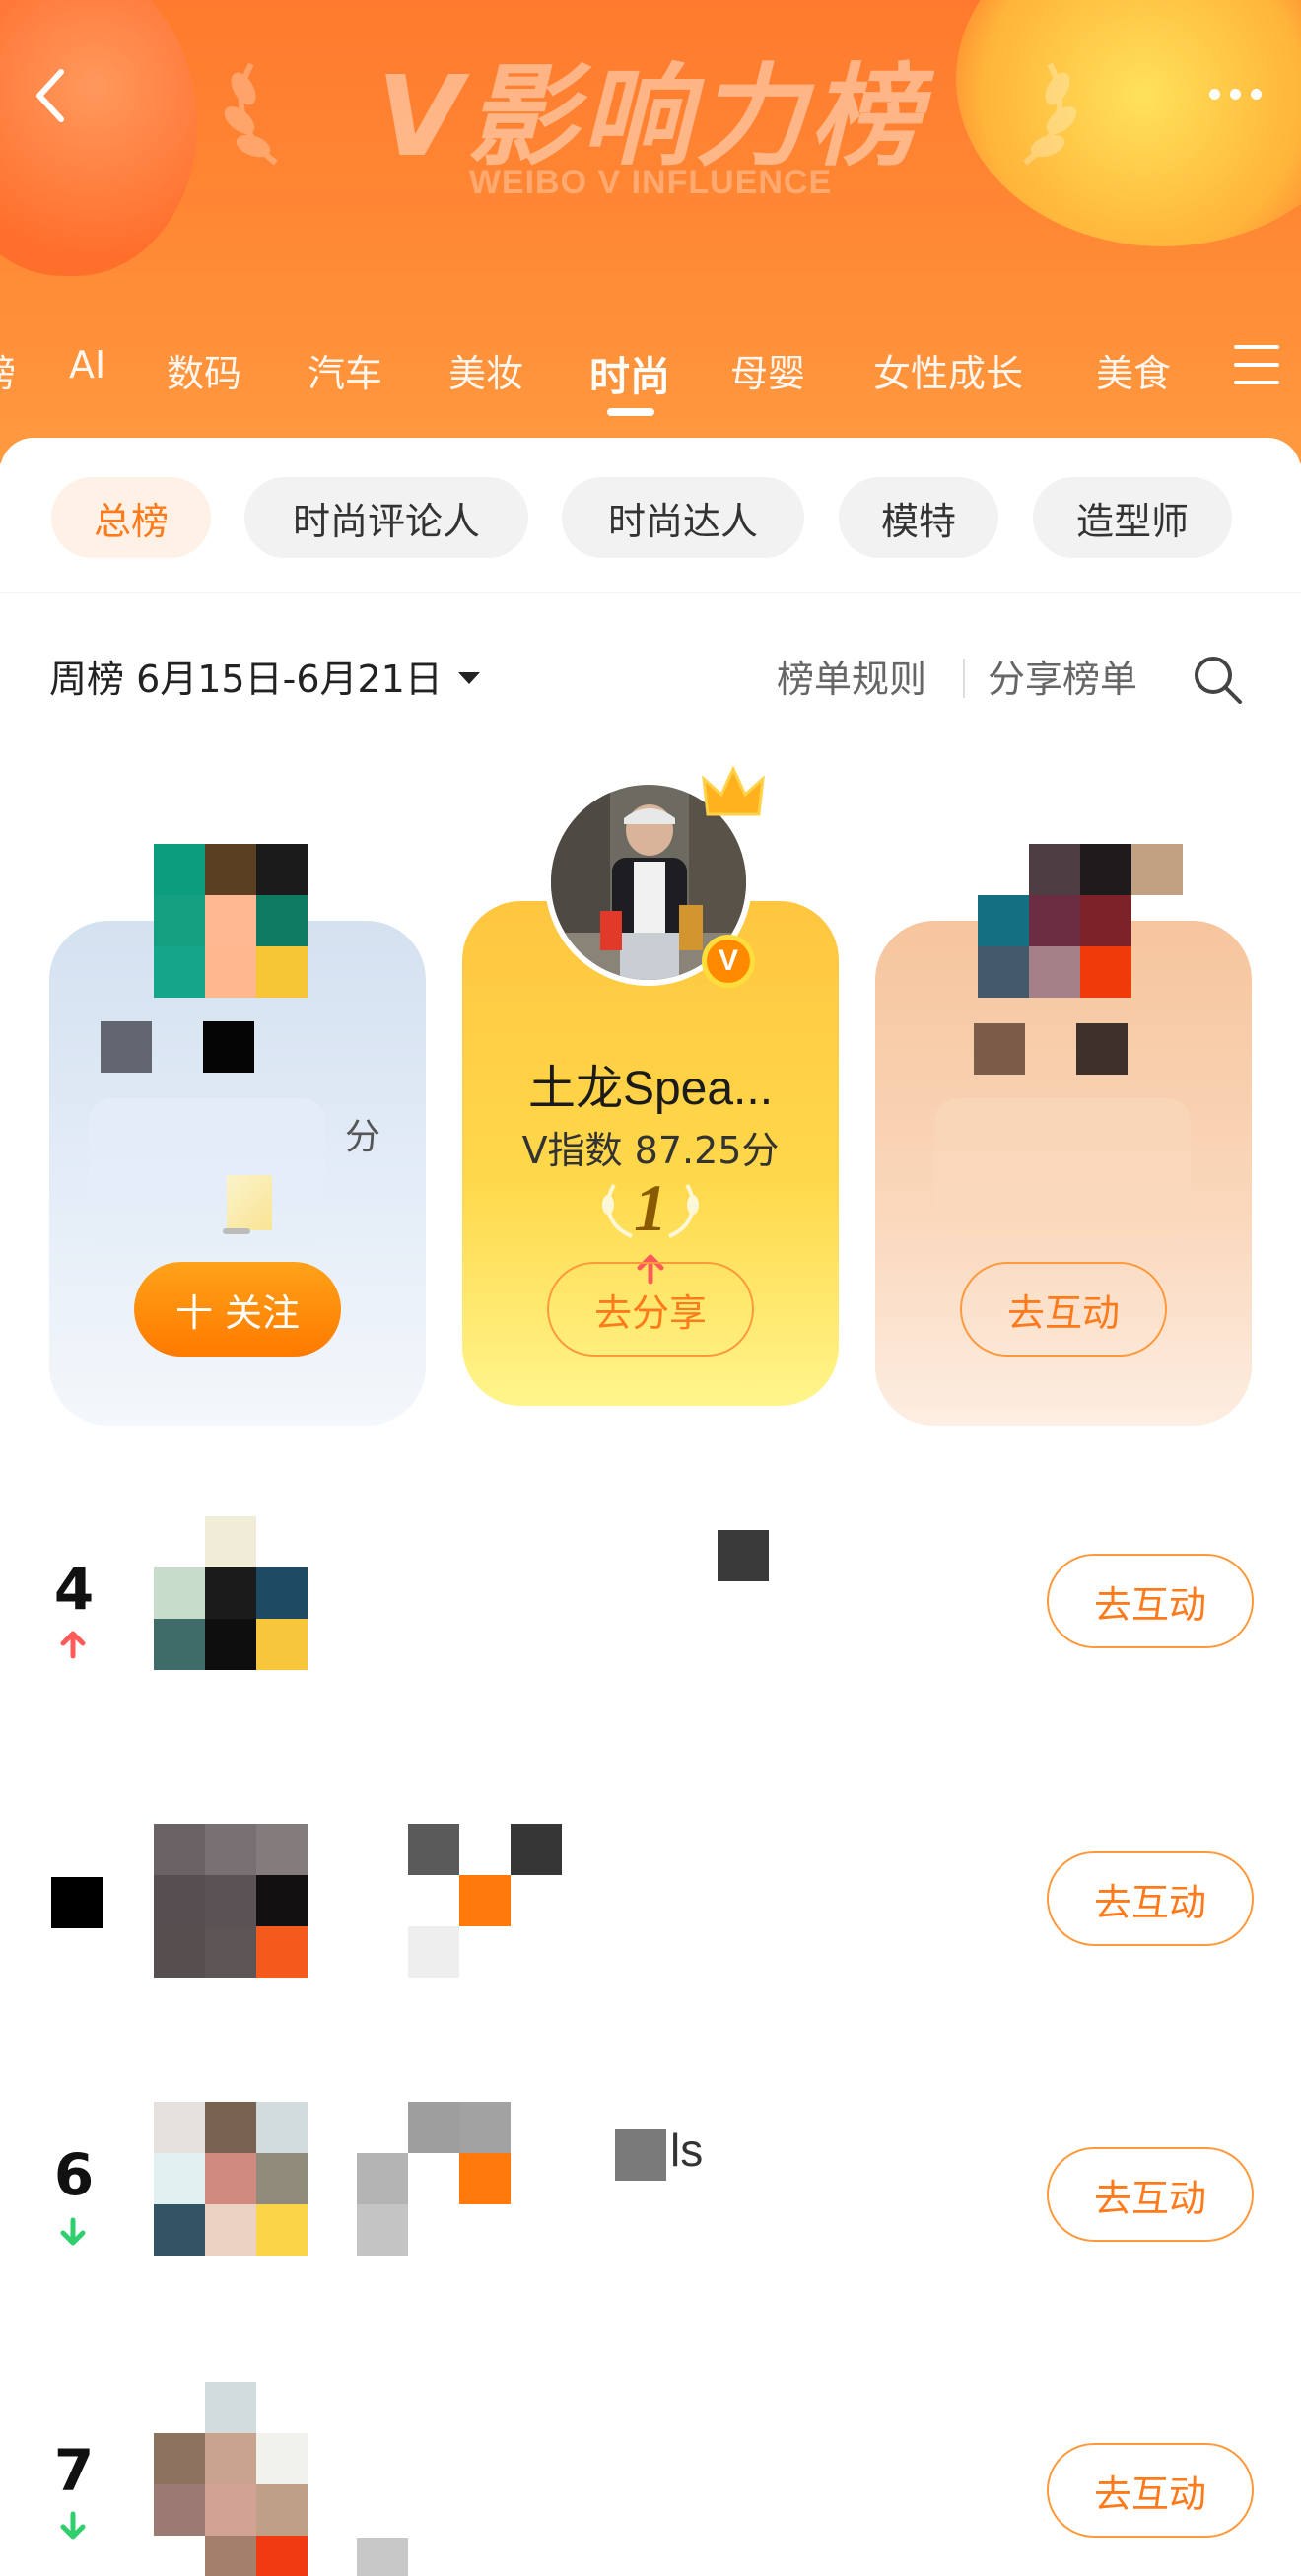  What do you see at coordinates (246, 680) in the screenshot?
I see `period-label: 周榜 6月15日-6月21日` at bounding box center [246, 680].